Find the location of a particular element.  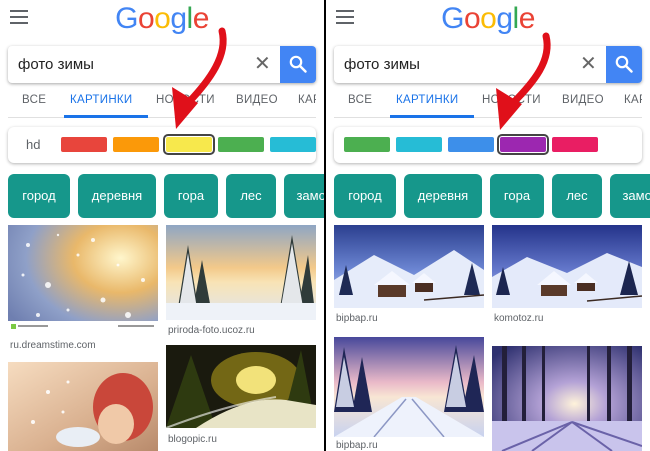

image-caption: blogopic.ru is located at coordinates (192, 439).